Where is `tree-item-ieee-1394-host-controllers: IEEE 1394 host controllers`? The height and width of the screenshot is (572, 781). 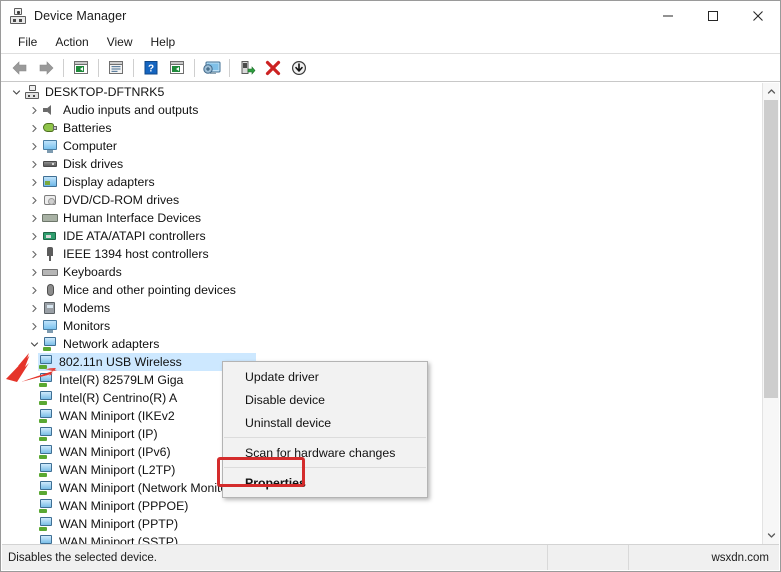
tree-item-ieee-1394-host-controllers: IEEE 1394 host controllers is located at coordinates (381, 254).